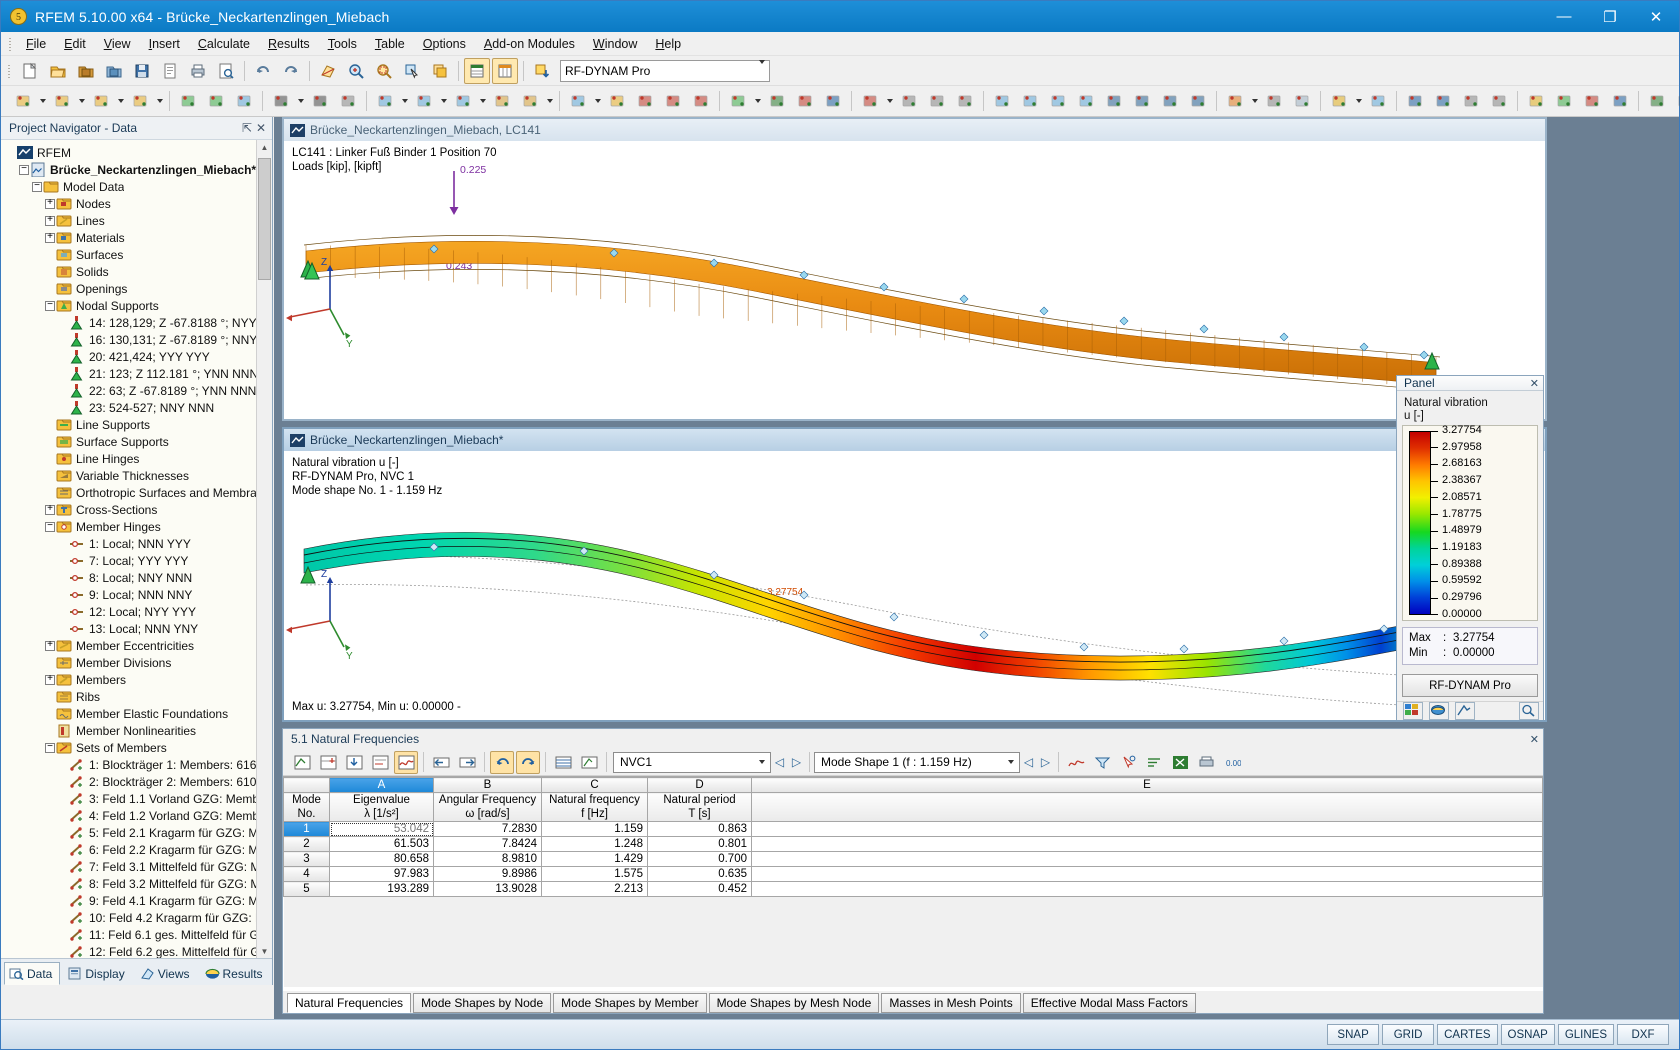  Describe the element at coordinates (328, 762) in the screenshot. I see `table-insert-row-icon` at that location.